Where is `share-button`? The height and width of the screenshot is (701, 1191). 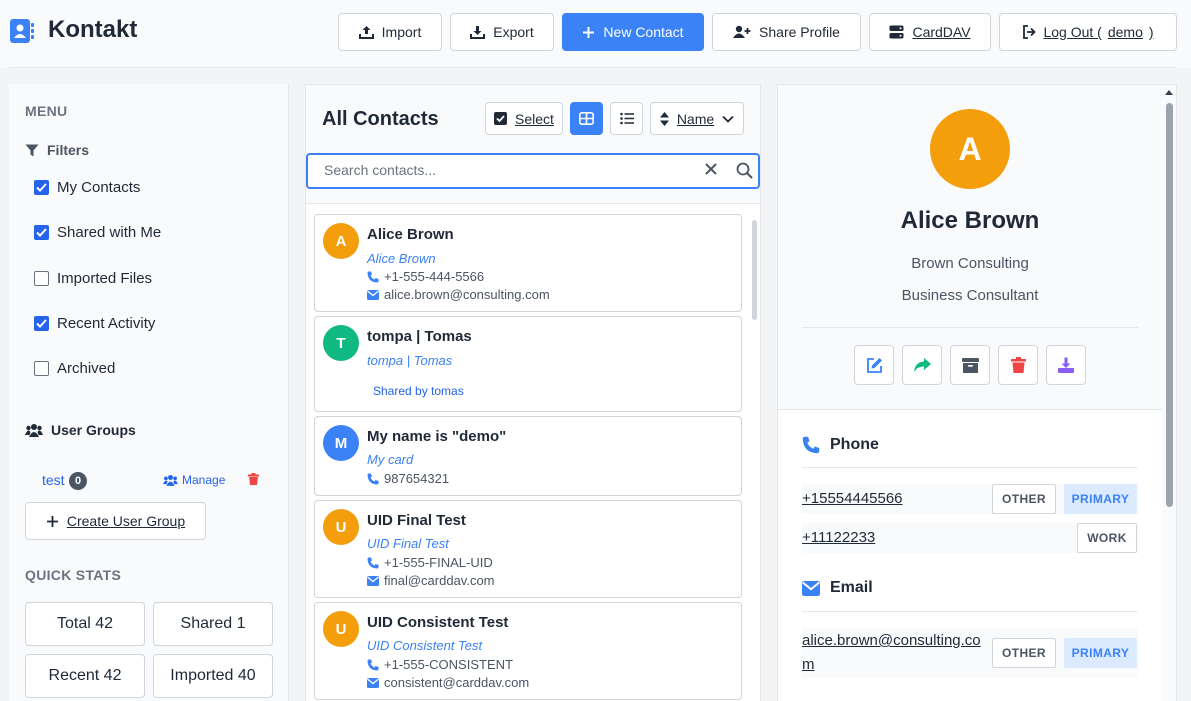 share-button is located at coordinates (922, 365).